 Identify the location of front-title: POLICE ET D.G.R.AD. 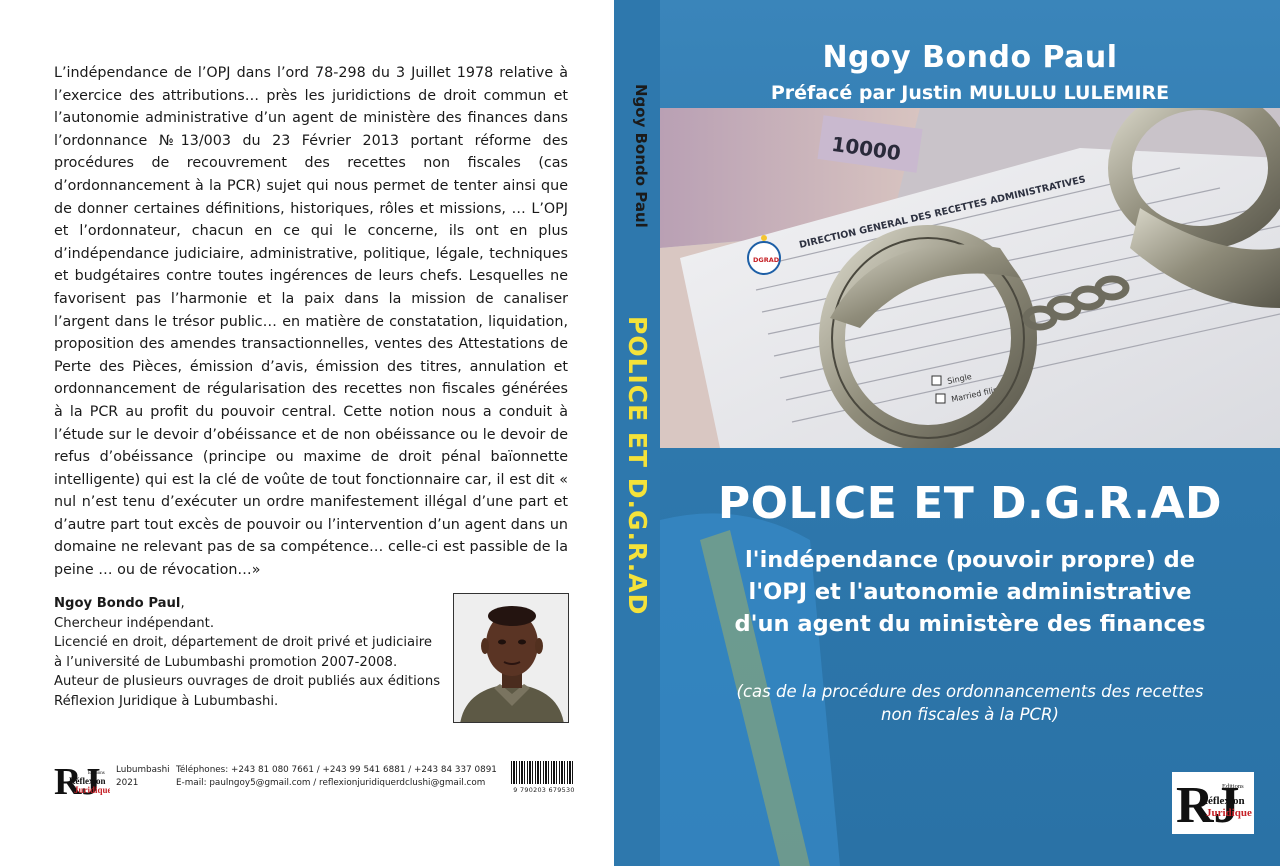
(970, 503).